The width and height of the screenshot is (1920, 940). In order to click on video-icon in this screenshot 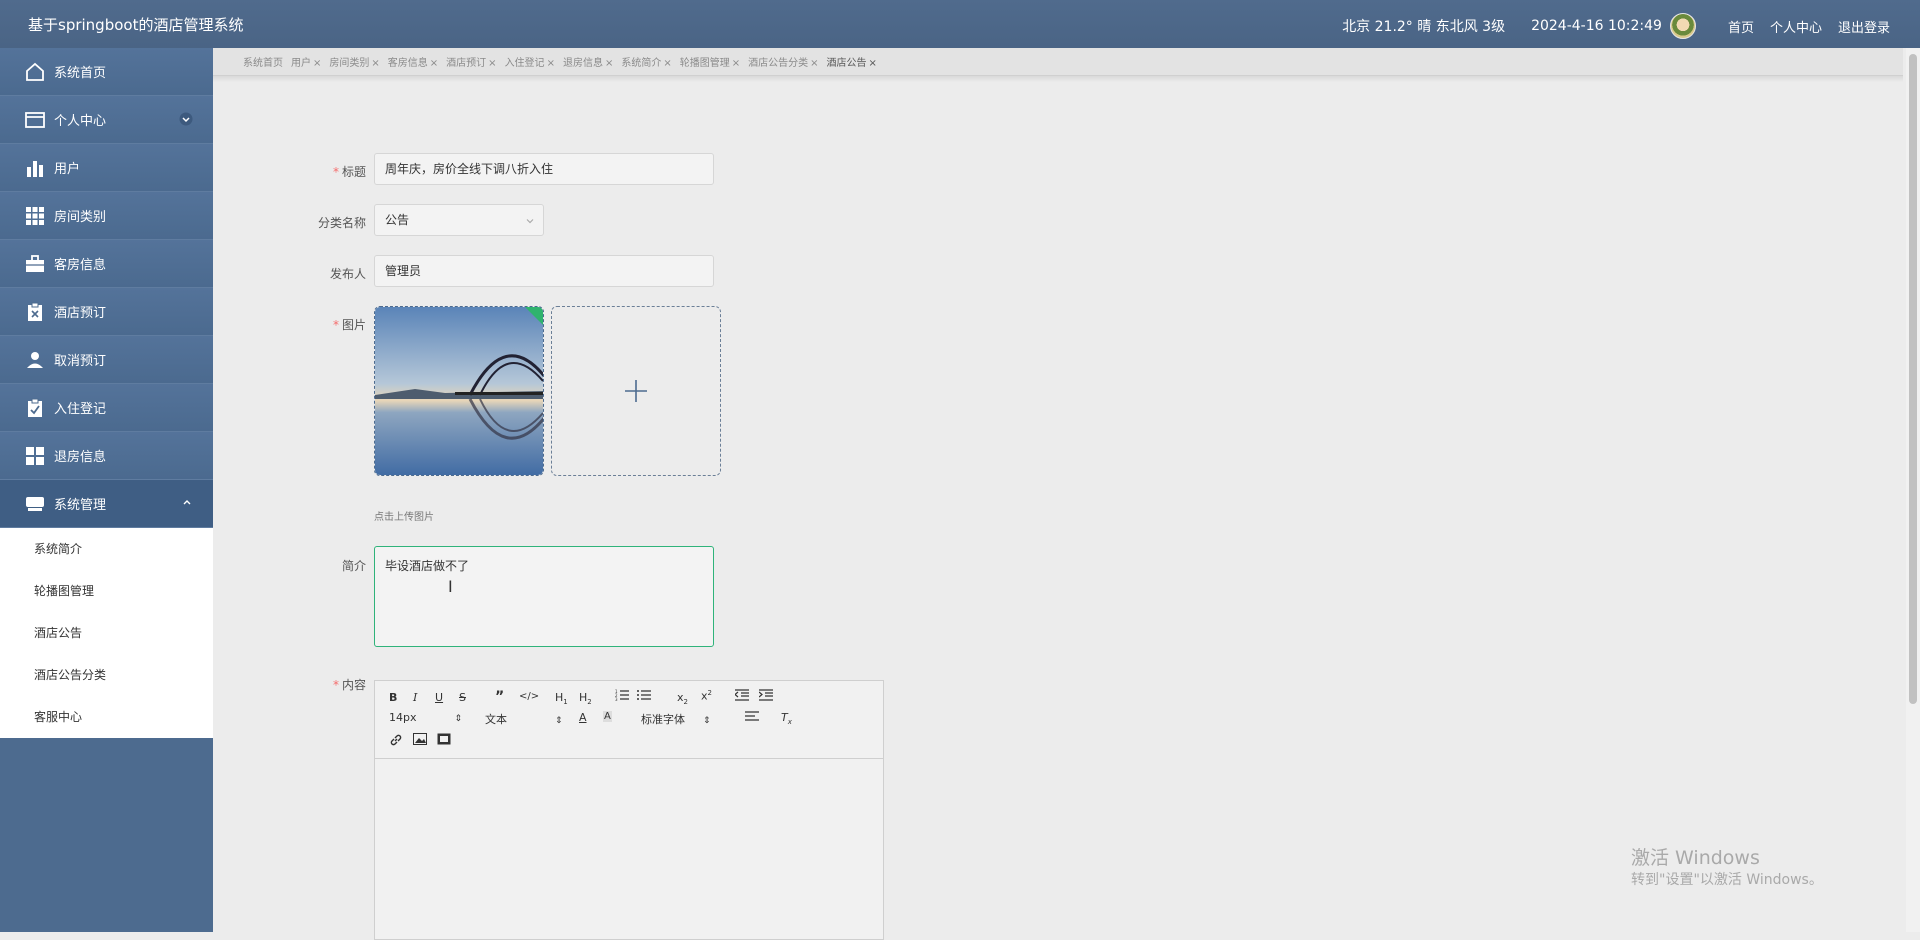, I will do `click(444, 740)`.